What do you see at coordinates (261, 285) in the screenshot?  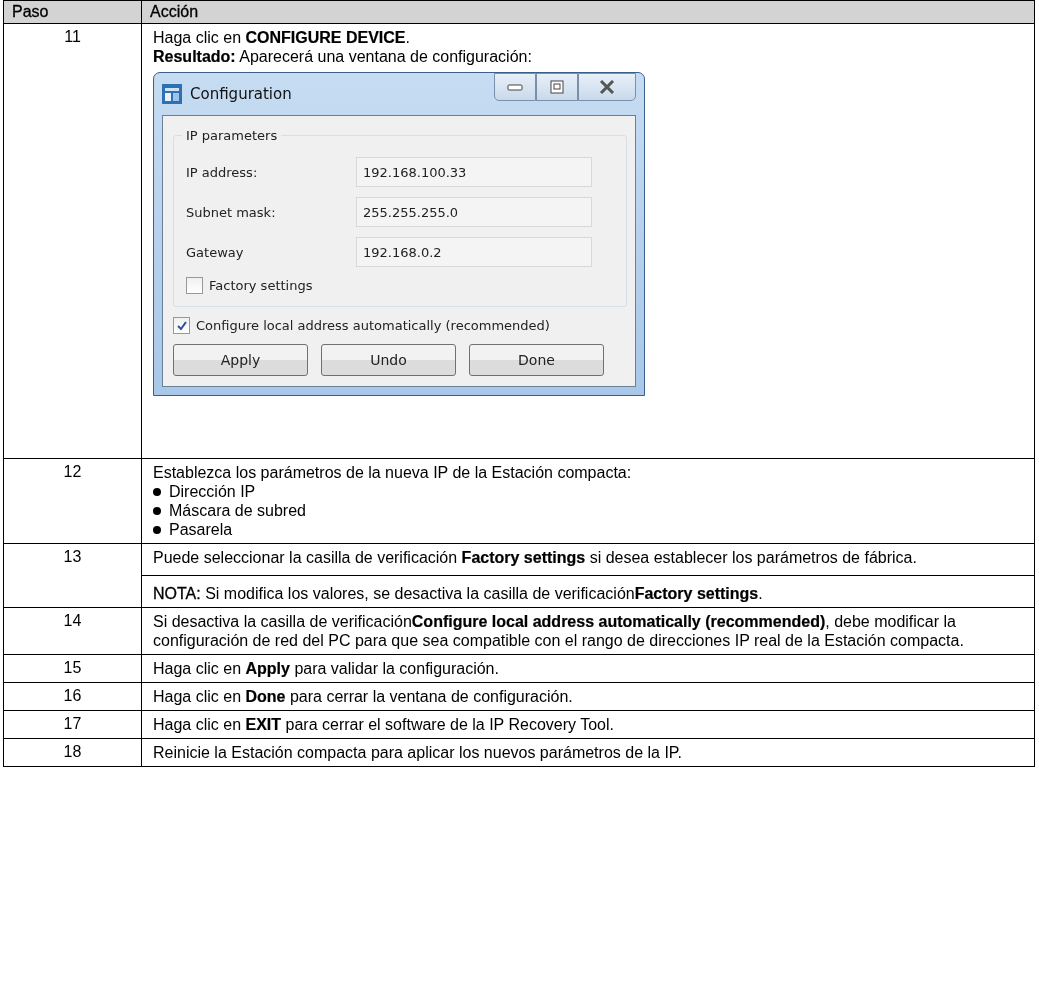 I see `checkbox-label: Factory settings` at bounding box center [261, 285].